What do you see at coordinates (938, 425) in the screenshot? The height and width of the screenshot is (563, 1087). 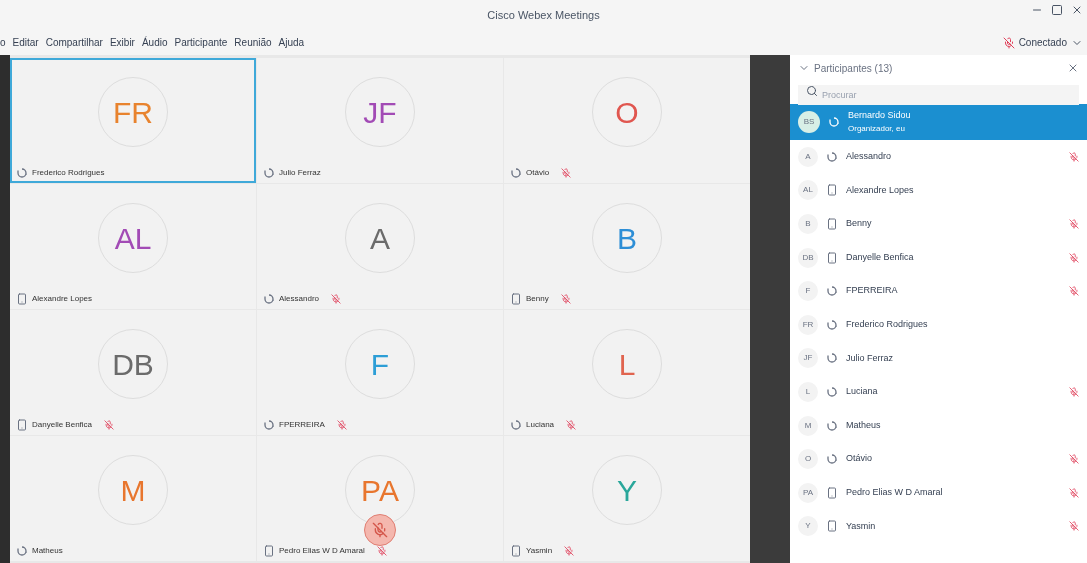 I see `participant-row: M Matheus` at bounding box center [938, 425].